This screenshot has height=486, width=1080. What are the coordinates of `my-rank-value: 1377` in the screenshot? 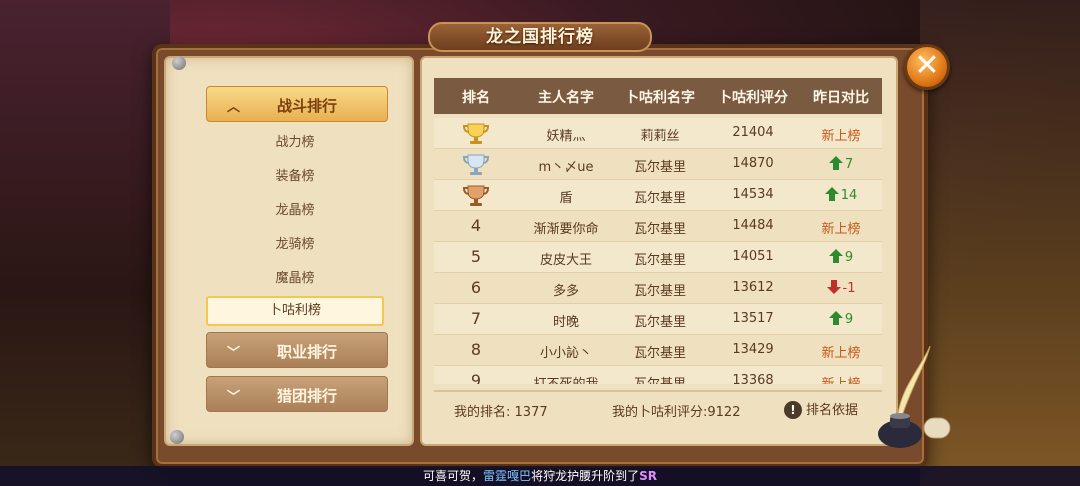 It's located at (531, 412).